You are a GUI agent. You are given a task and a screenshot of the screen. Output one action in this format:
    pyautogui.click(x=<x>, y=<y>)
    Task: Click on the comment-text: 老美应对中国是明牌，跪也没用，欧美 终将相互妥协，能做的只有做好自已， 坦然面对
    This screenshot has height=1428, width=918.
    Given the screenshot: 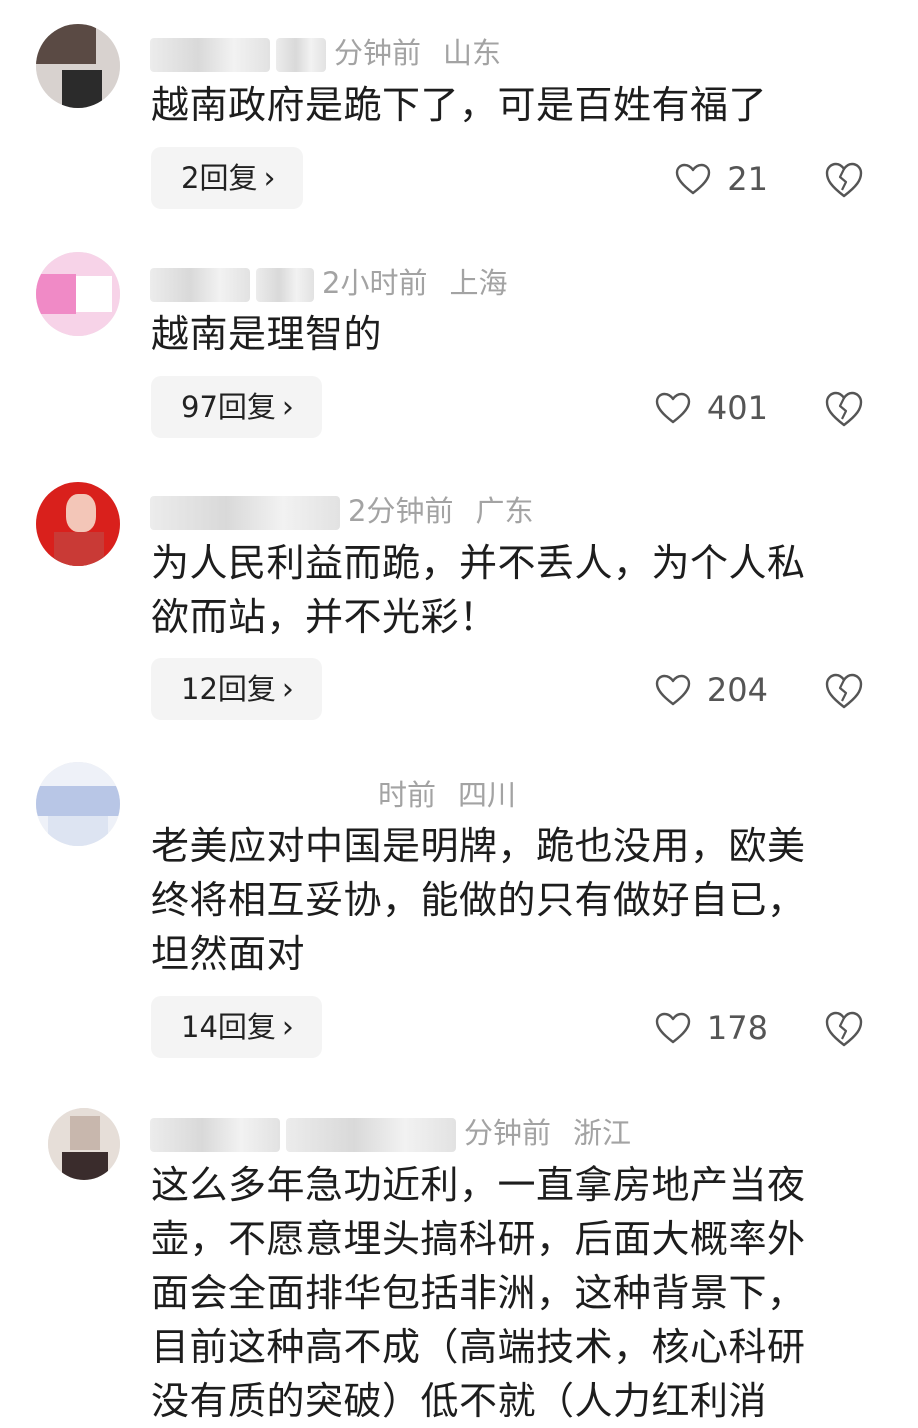 What is the action you would take?
    pyautogui.click(x=511, y=900)
    